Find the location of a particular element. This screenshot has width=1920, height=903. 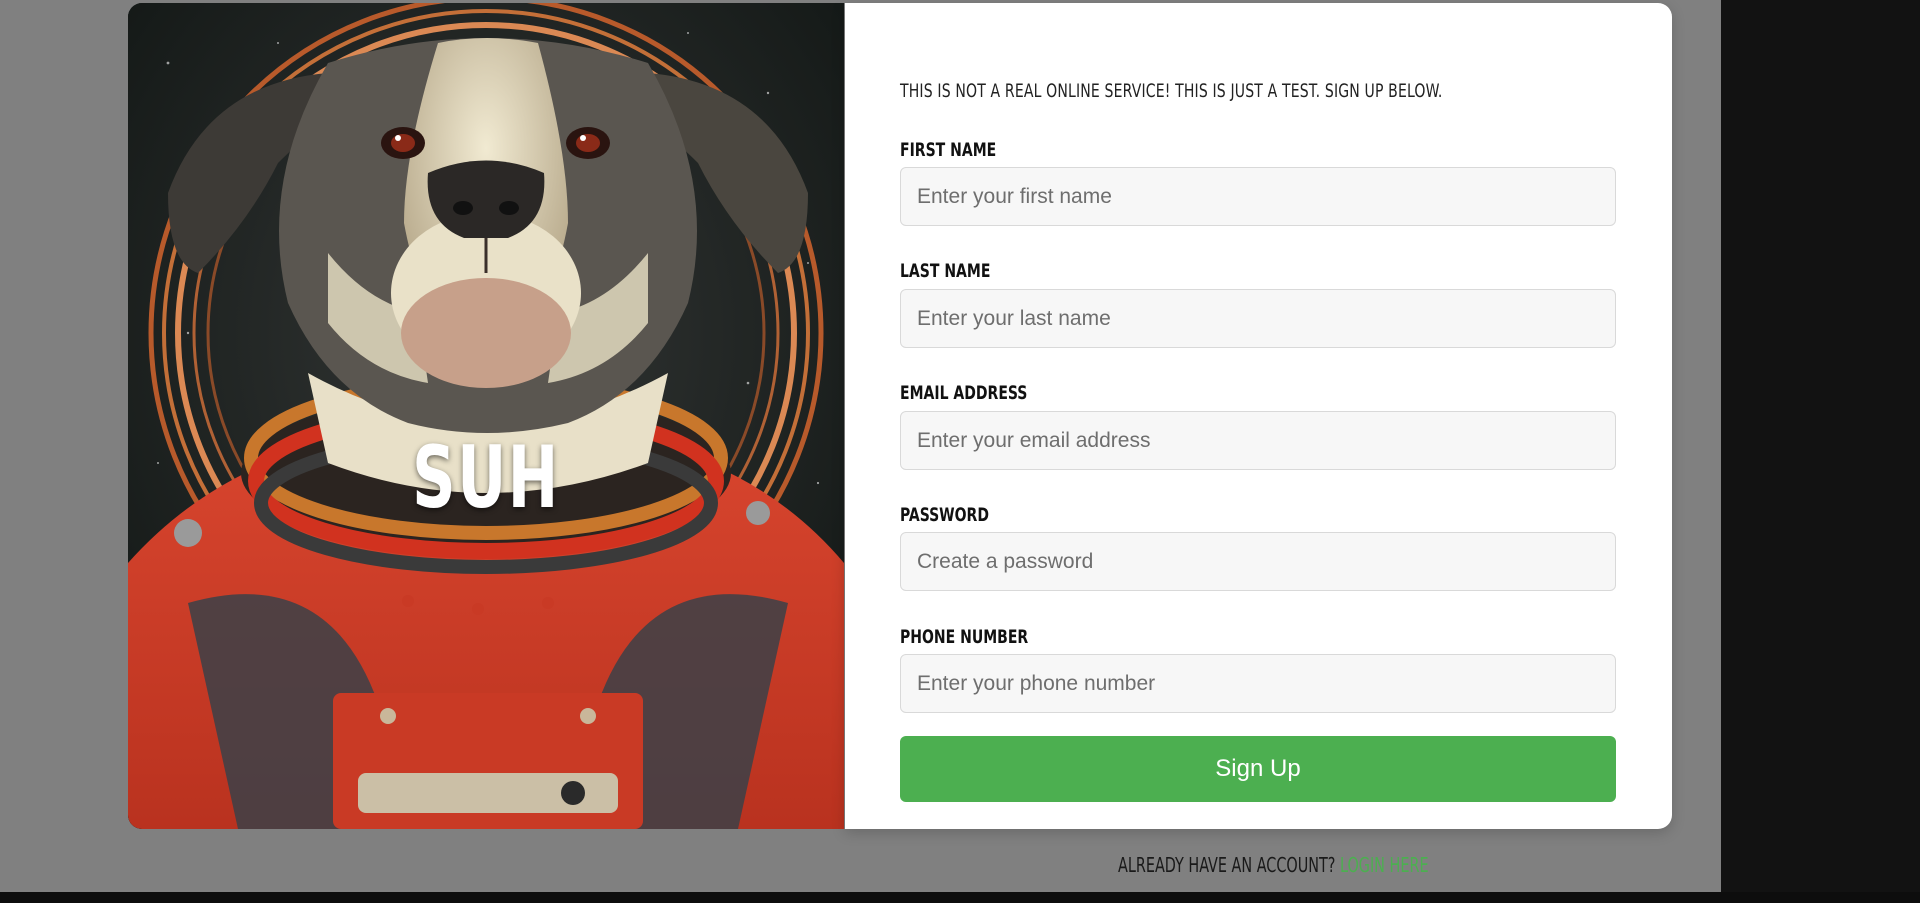

window-edge is located at coordinates (1820, 451).